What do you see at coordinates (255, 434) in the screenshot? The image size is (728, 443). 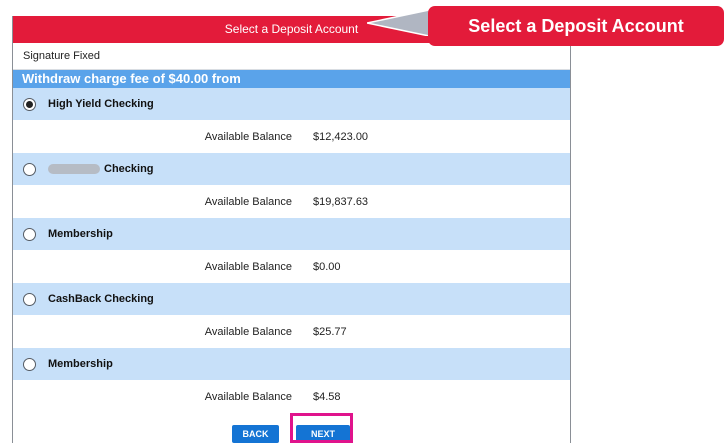 I see `back-button: BACK` at bounding box center [255, 434].